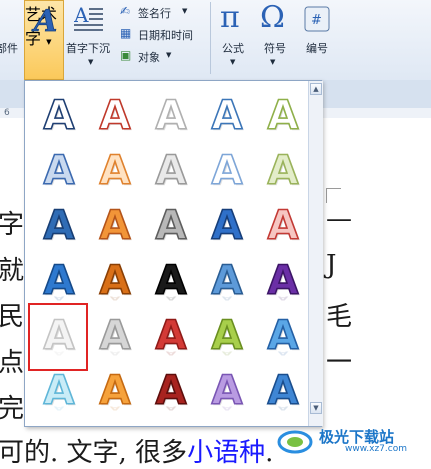  I want to click on equation-button: π 公式 ▼, so click(234, 40).